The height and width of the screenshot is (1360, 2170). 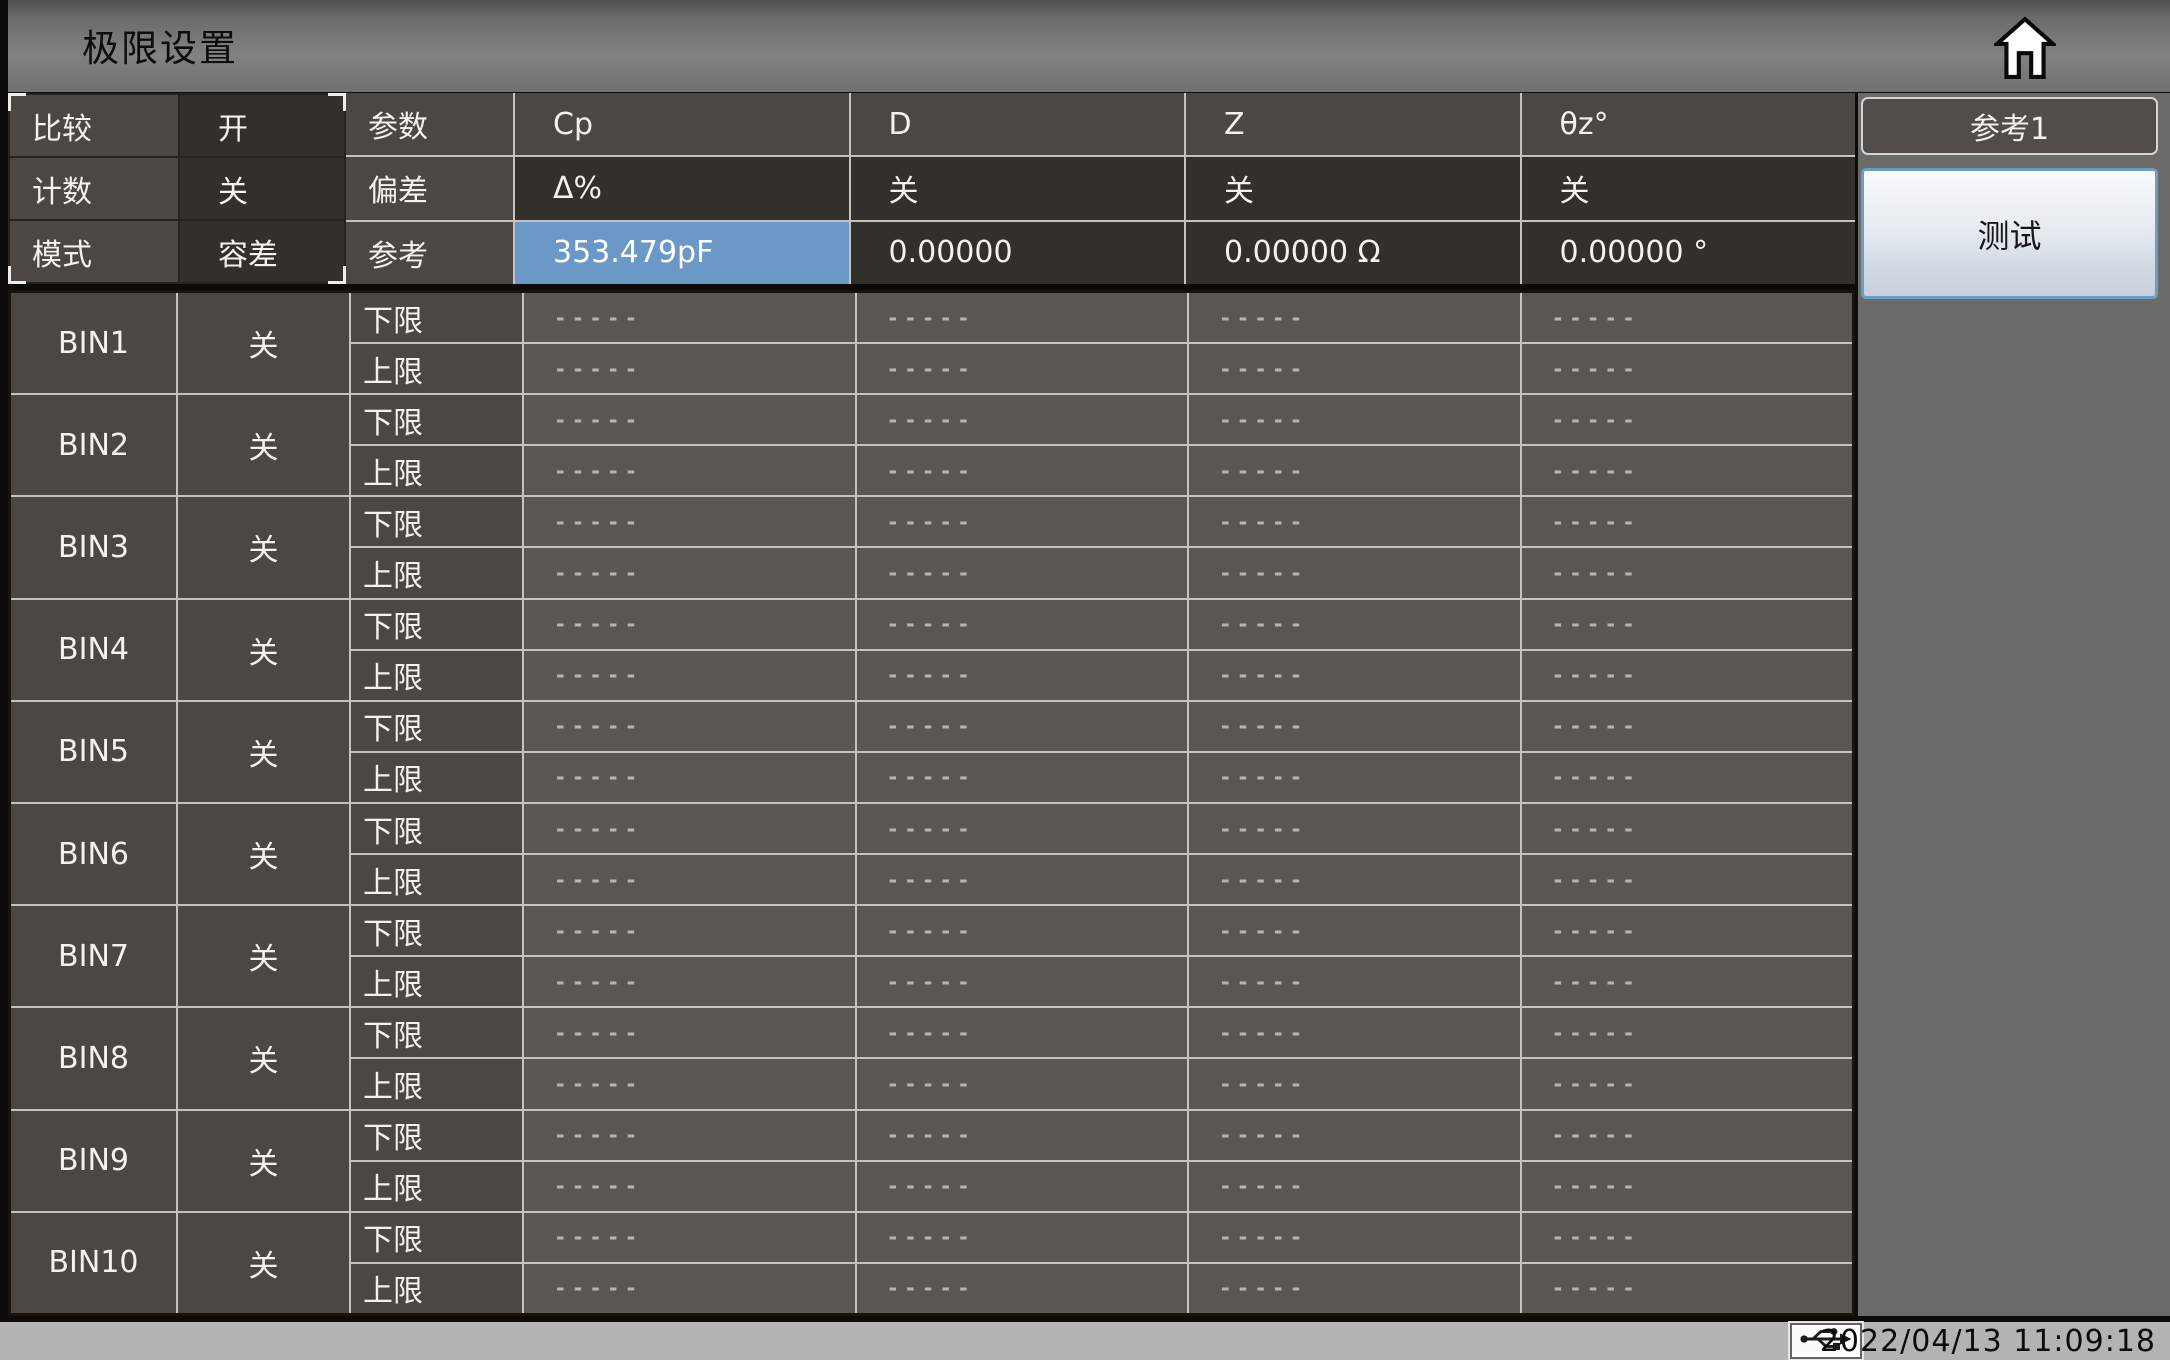 I want to click on bin-BIN9-lower-value-3: -----, so click(x=1686, y=1135).